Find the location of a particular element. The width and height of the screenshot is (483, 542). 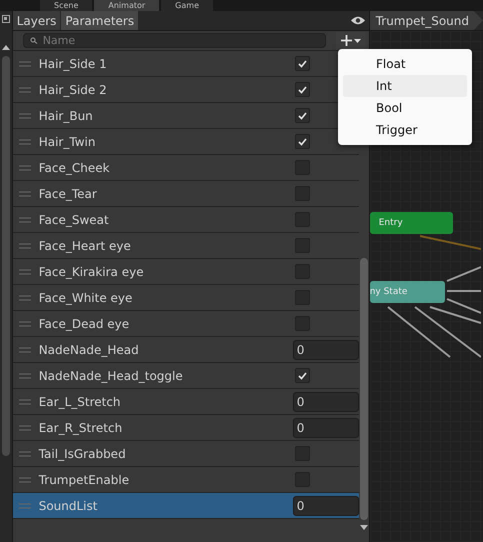

eye-icon is located at coordinates (357, 20).